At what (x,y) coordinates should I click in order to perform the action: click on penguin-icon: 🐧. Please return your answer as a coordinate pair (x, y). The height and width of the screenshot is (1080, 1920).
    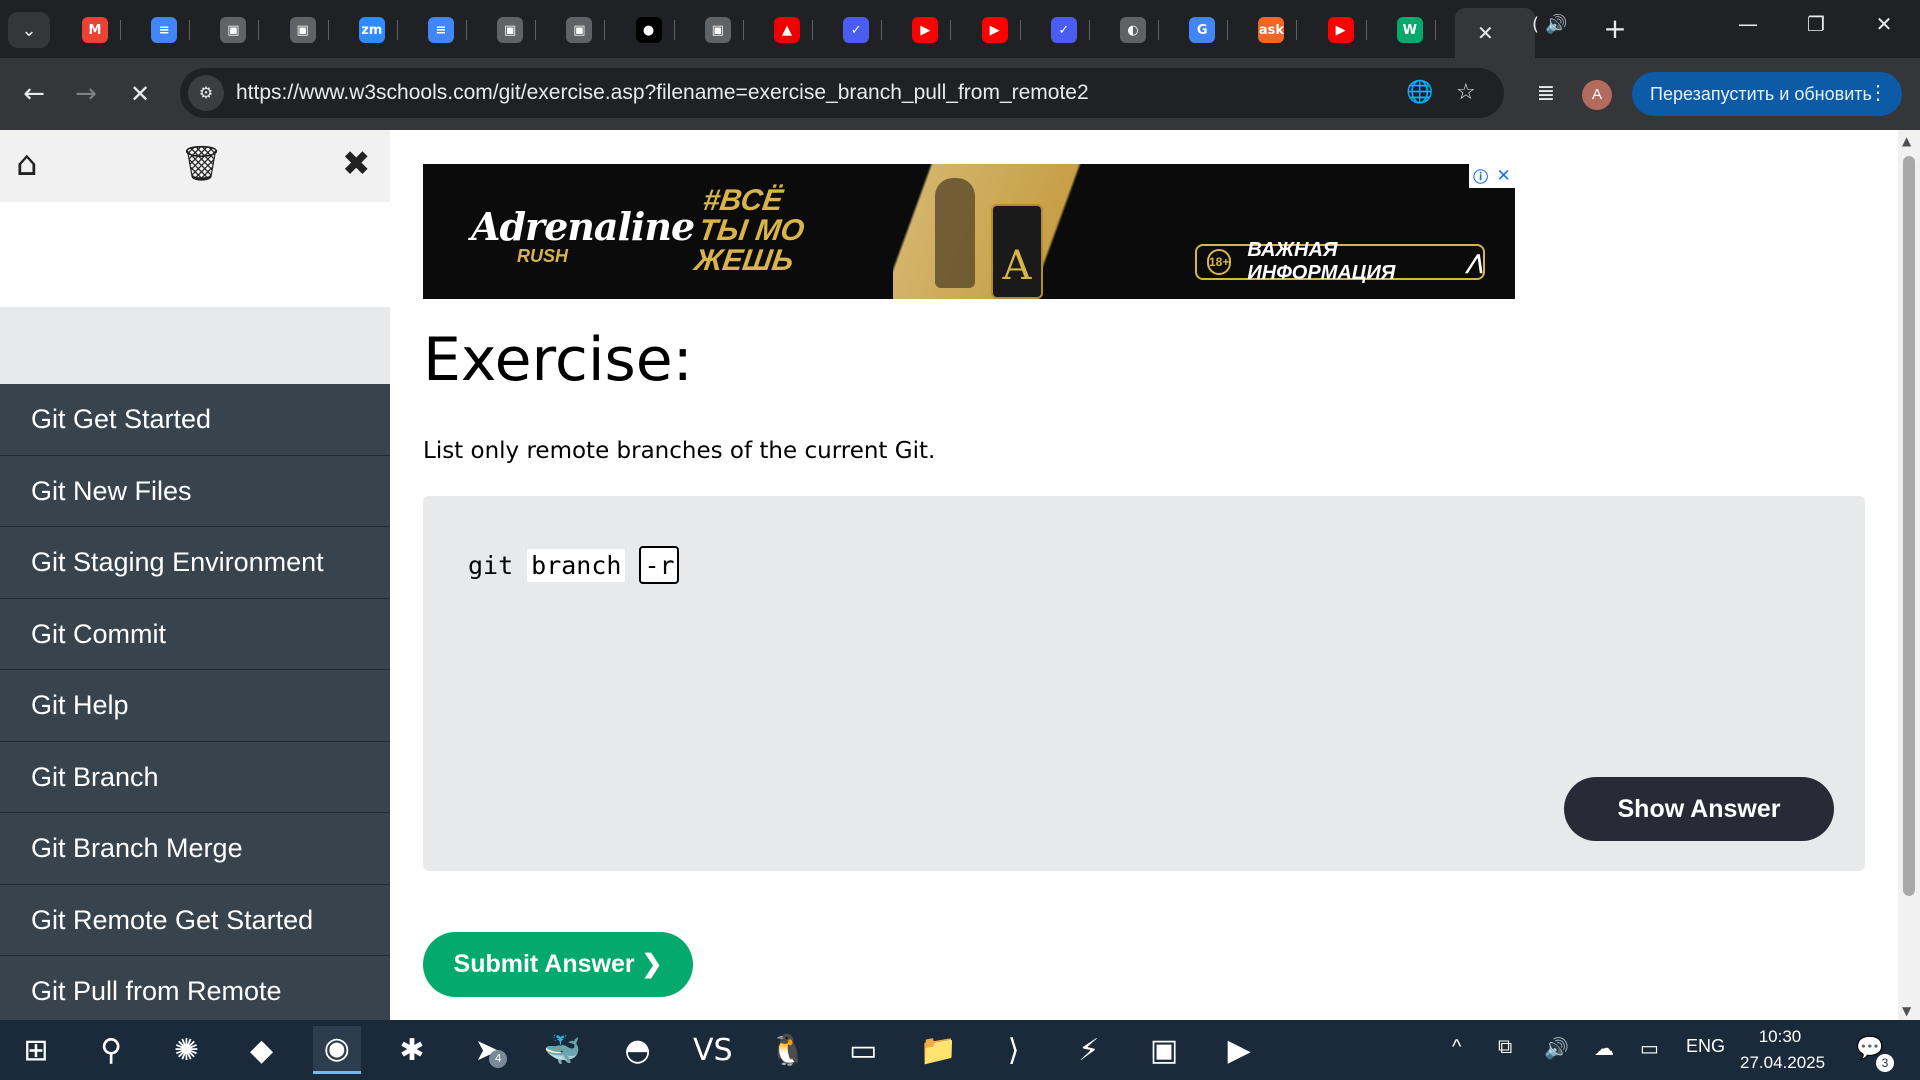
    Looking at the image, I should click on (788, 1050).